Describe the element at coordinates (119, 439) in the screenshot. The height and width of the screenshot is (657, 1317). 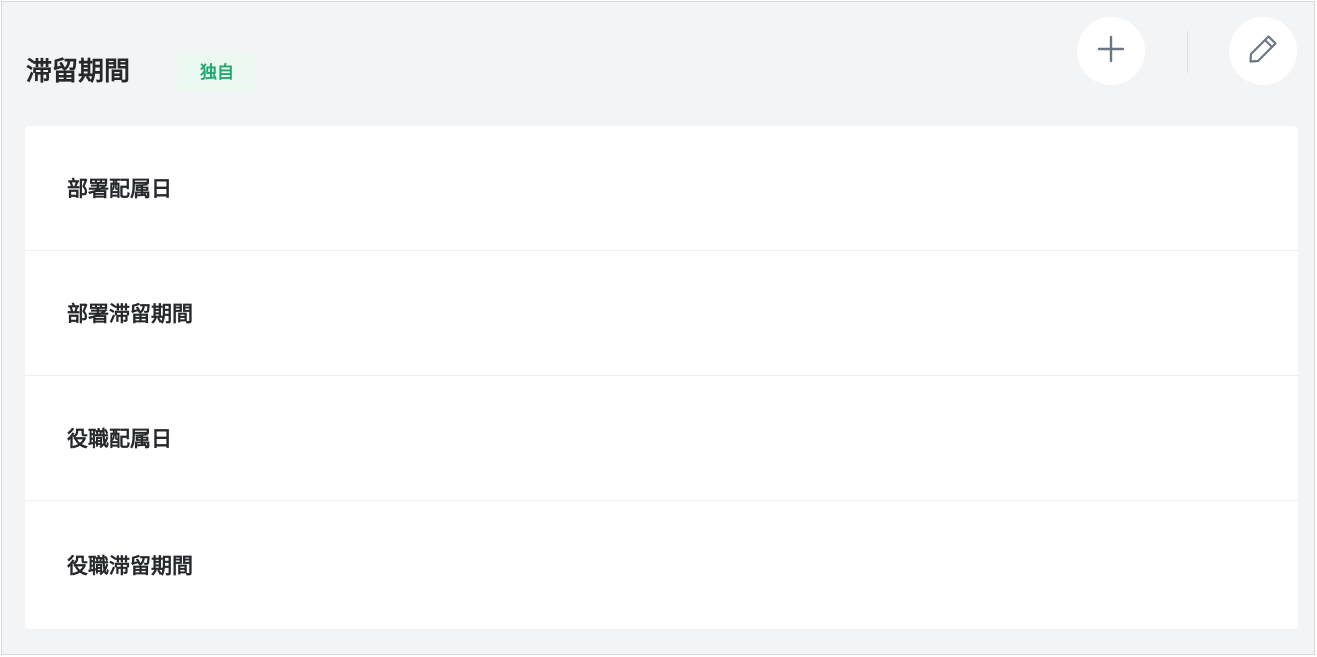
I see `list-item-label: 役職配属日` at that location.